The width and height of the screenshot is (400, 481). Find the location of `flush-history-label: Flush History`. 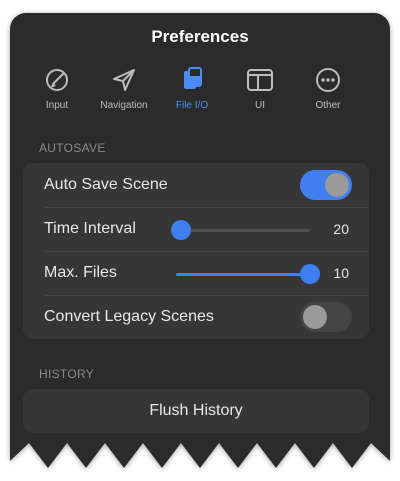

flush-history-label: Flush History is located at coordinates (196, 410).